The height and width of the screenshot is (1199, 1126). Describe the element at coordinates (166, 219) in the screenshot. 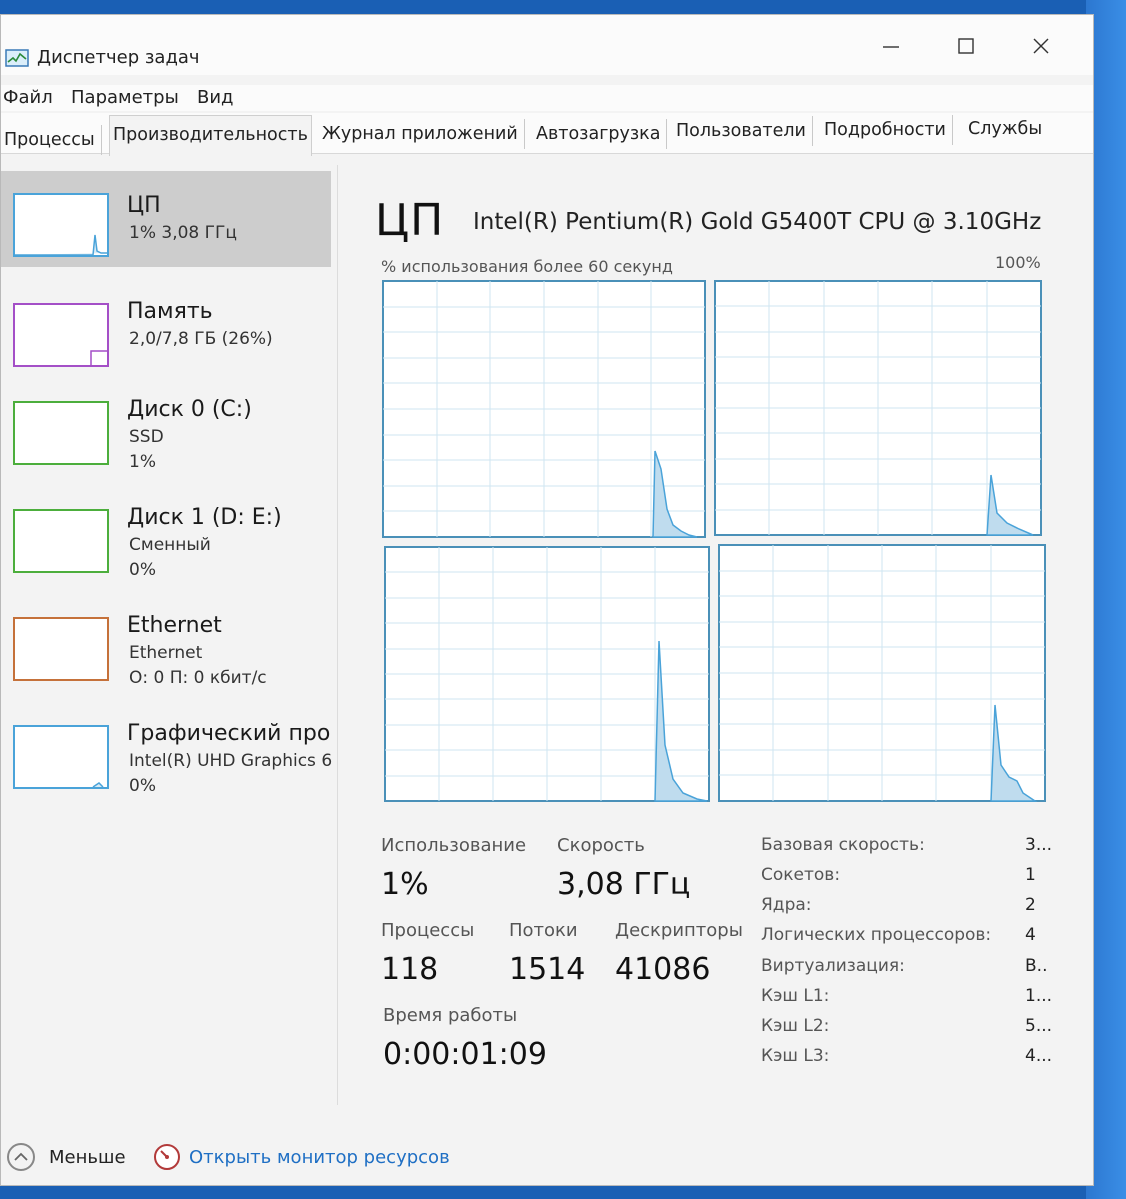

I see `sidebar-item-cpu: ЦП 1% 3,08 ГГц` at that location.